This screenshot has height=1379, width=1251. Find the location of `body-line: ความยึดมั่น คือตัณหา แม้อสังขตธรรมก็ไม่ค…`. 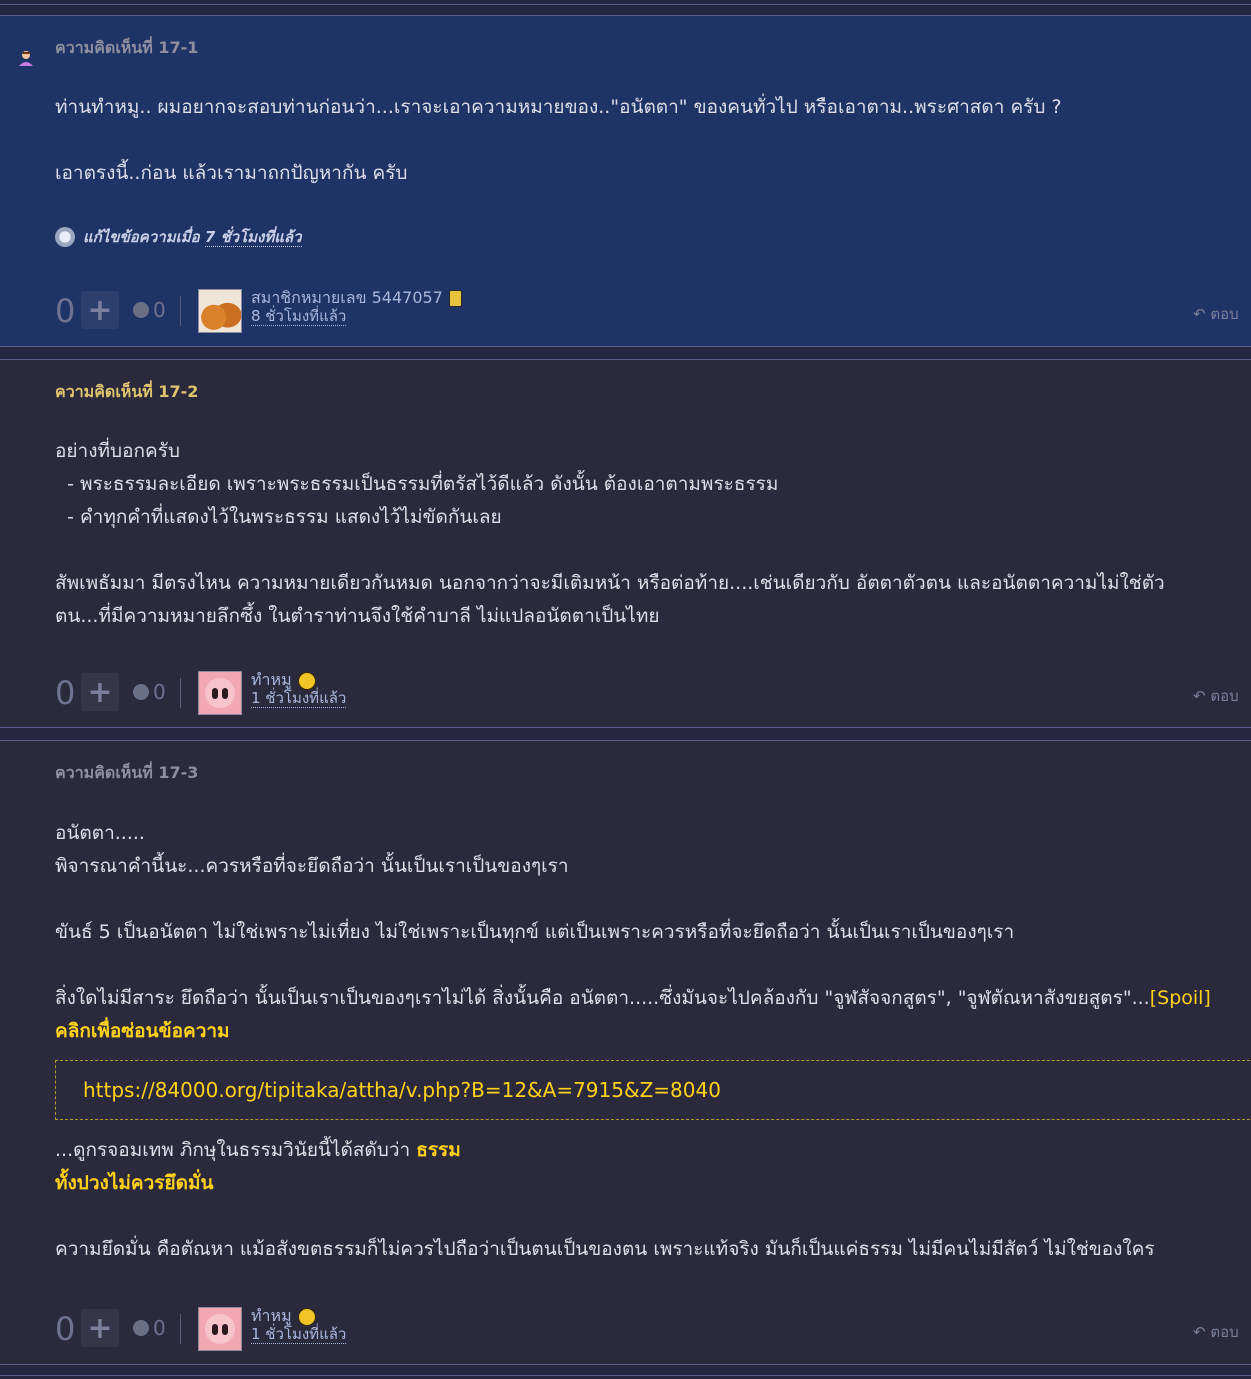

body-line: ความยึดมั่น คือตัณหา แม้อสังขตธรรมก็ไม่ค… is located at coordinates (605, 1249).